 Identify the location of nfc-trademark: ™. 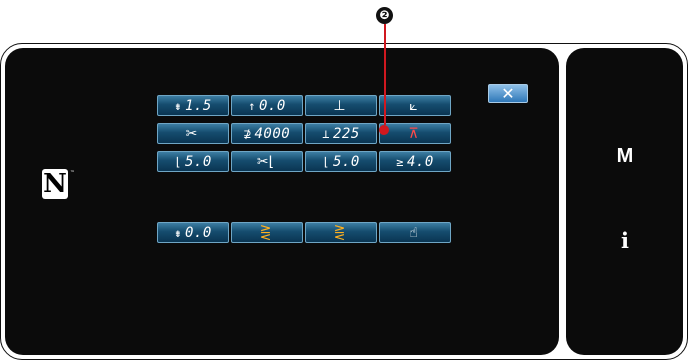
(72, 173).